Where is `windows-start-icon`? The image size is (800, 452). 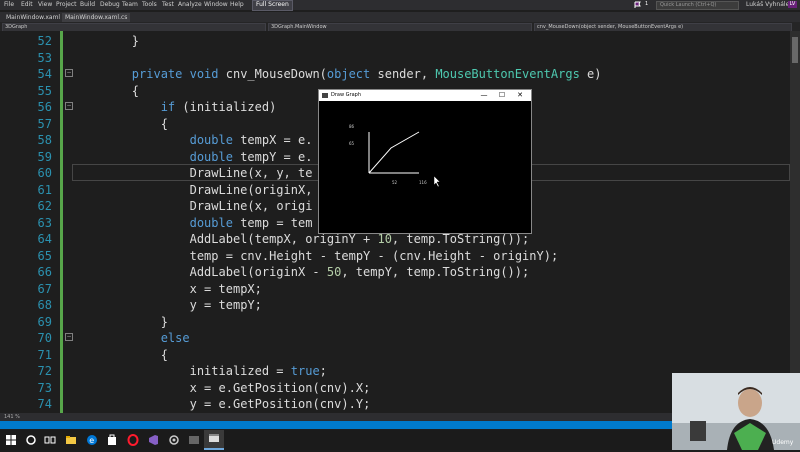 windows-start-icon is located at coordinates (11, 440).